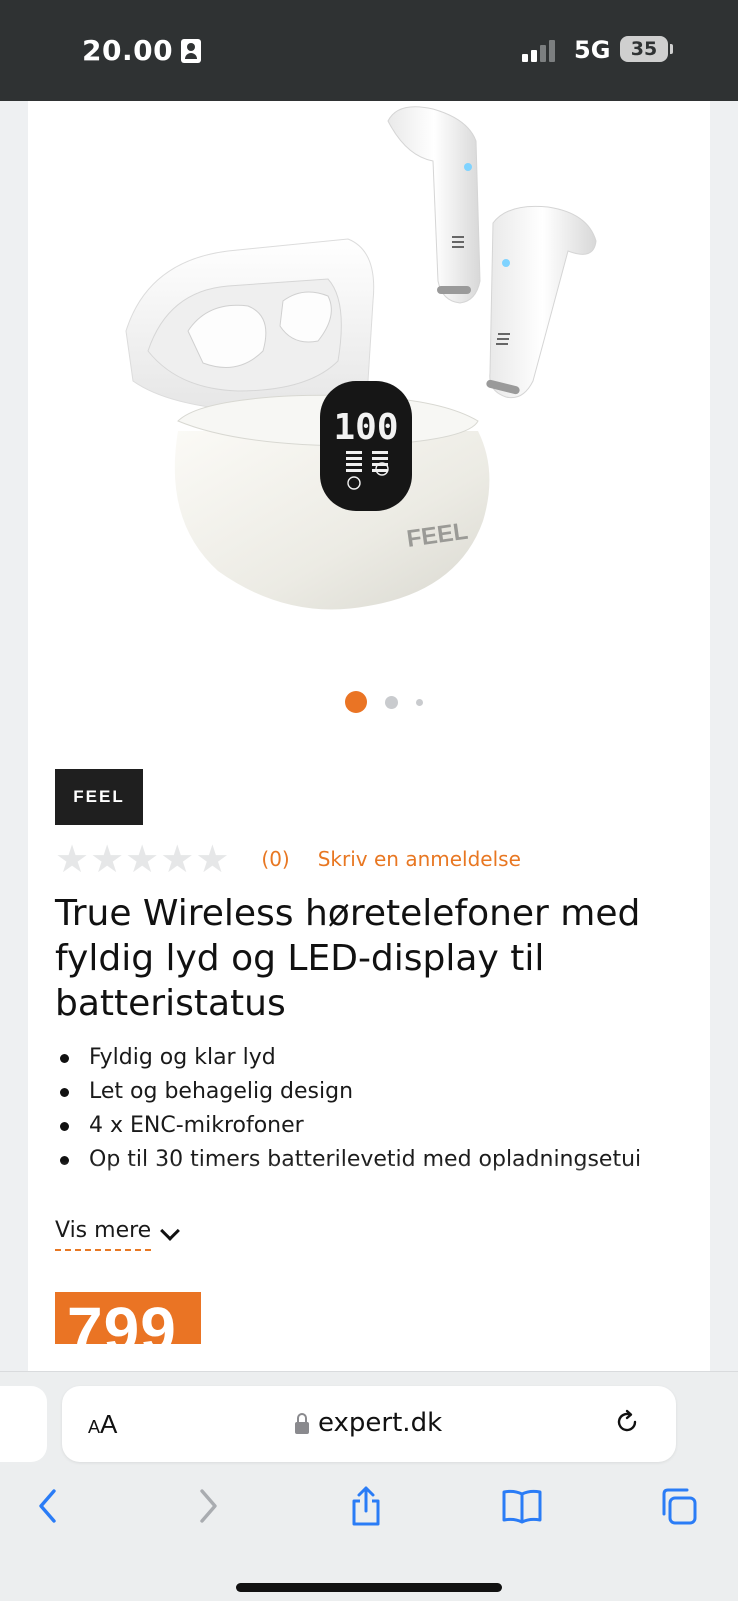  Describe the element at coordinates (375, 1126) in the screenshot. I see `feature-item: 4 x ENC-mikrofoner` at that location.